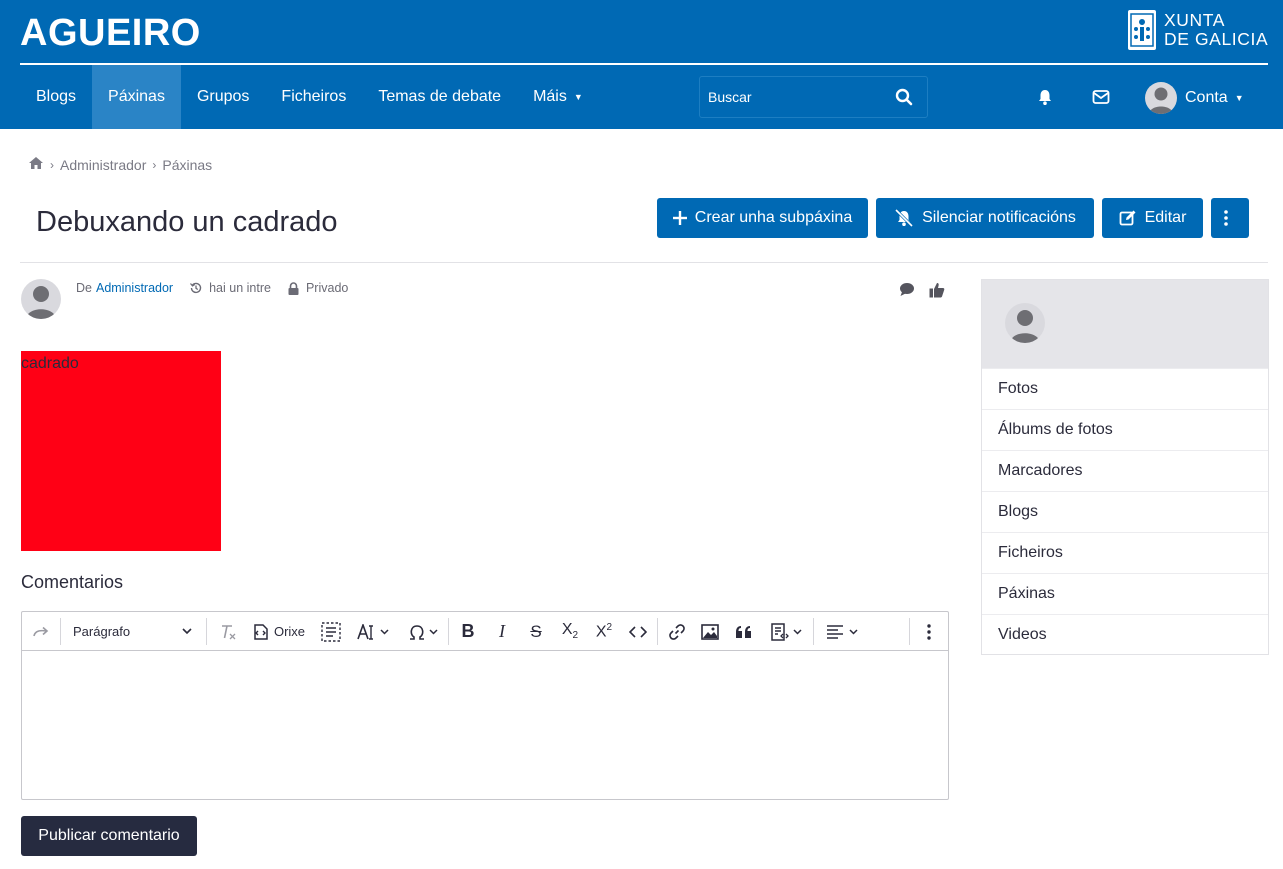 Image resolution: width=1283 pixels, height=869 pixels. I want to click on font-size-icon, so click(365, 631).